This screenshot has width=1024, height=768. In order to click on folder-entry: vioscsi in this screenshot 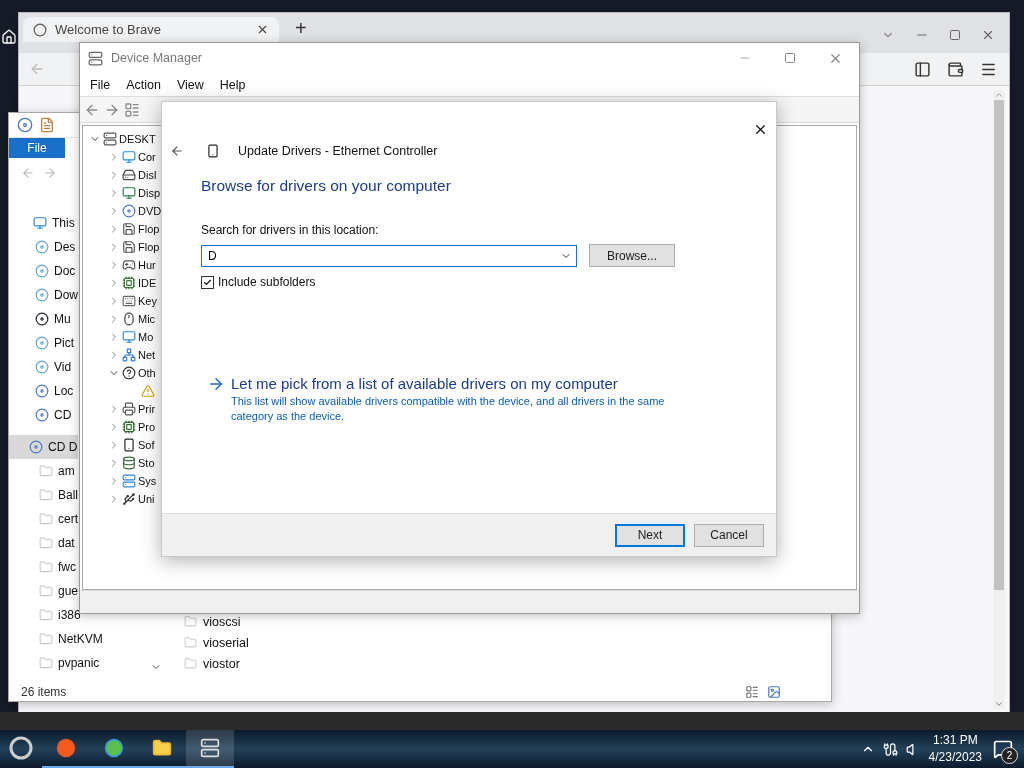, I will do `click(212, 622)`.